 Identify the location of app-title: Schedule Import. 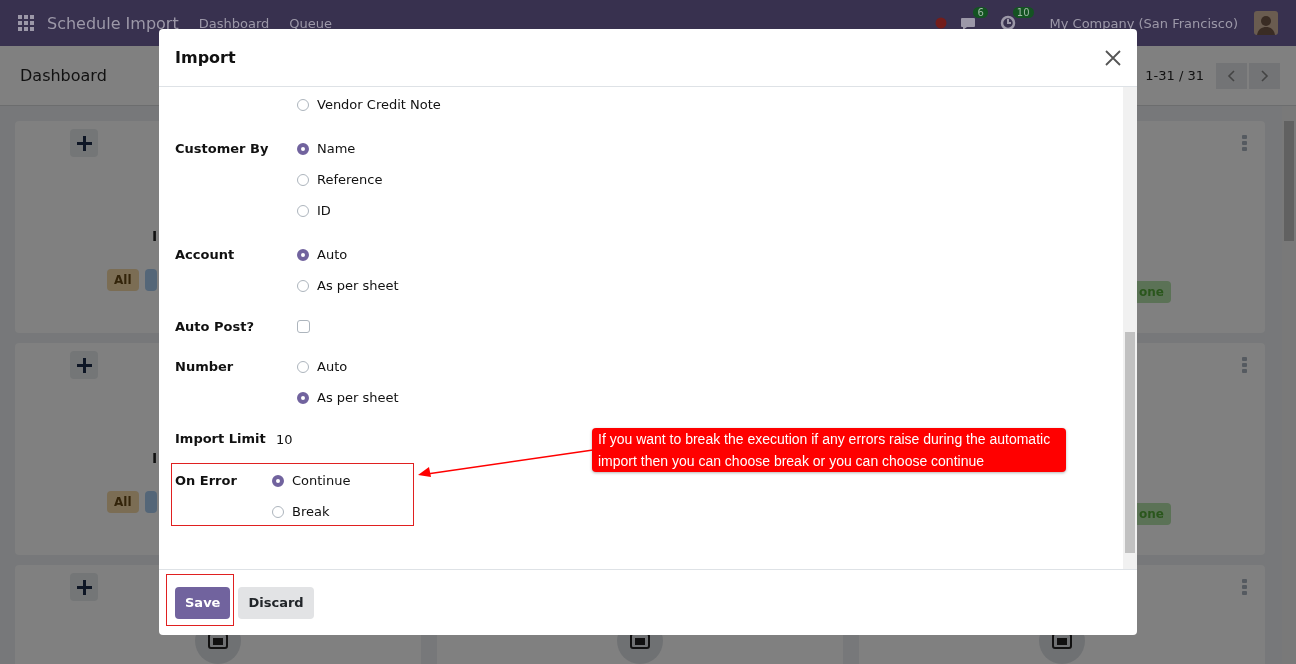
(113, 23).